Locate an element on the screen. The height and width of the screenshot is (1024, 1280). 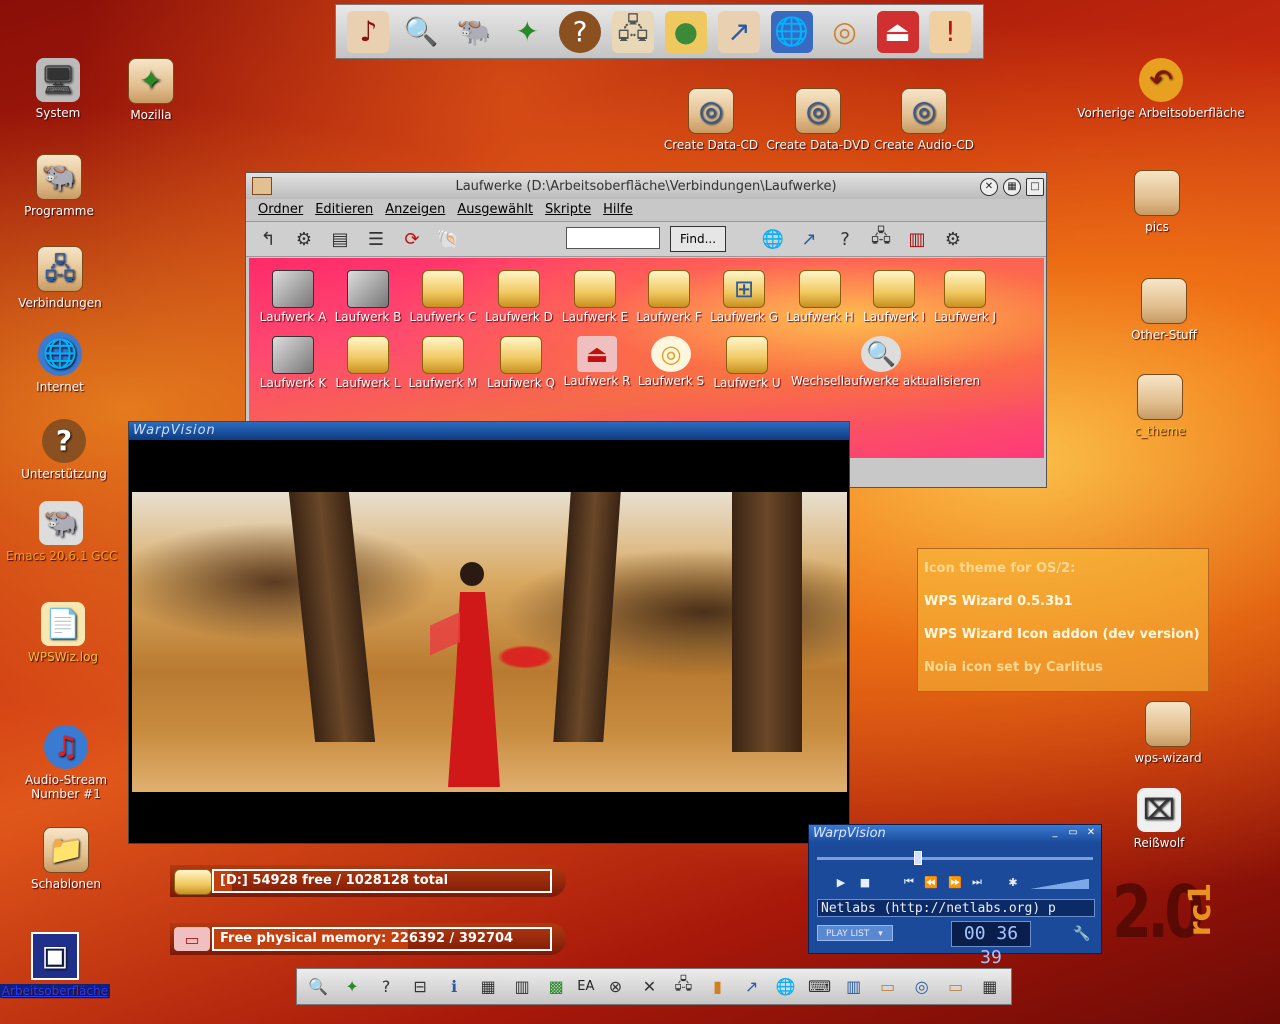
drive-item: Laufwerk F is located at coordinates (669, 297).